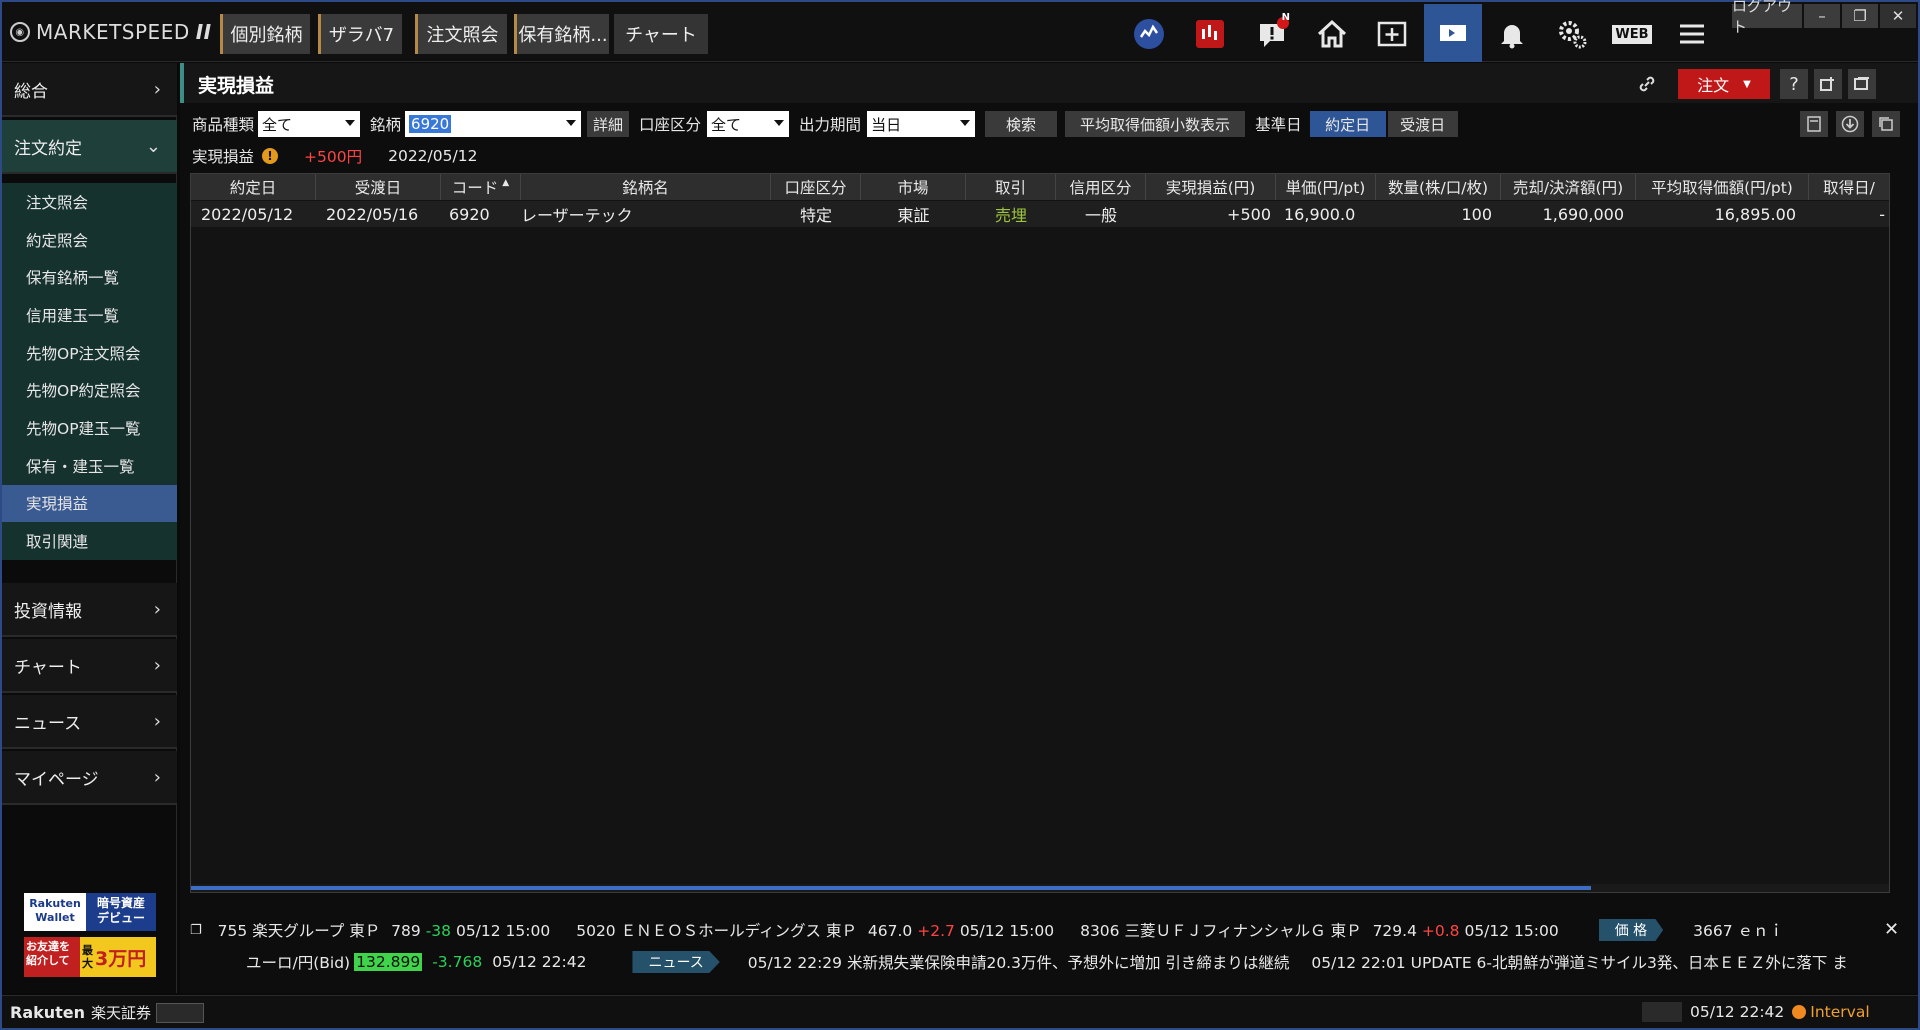 Image resolution: width=1920 pixels, height=1030 pixels. Describe the element at coordinates (89, 541) in the screenshot. I see `sidebar-item-trade-related: 取引関連` at that location.